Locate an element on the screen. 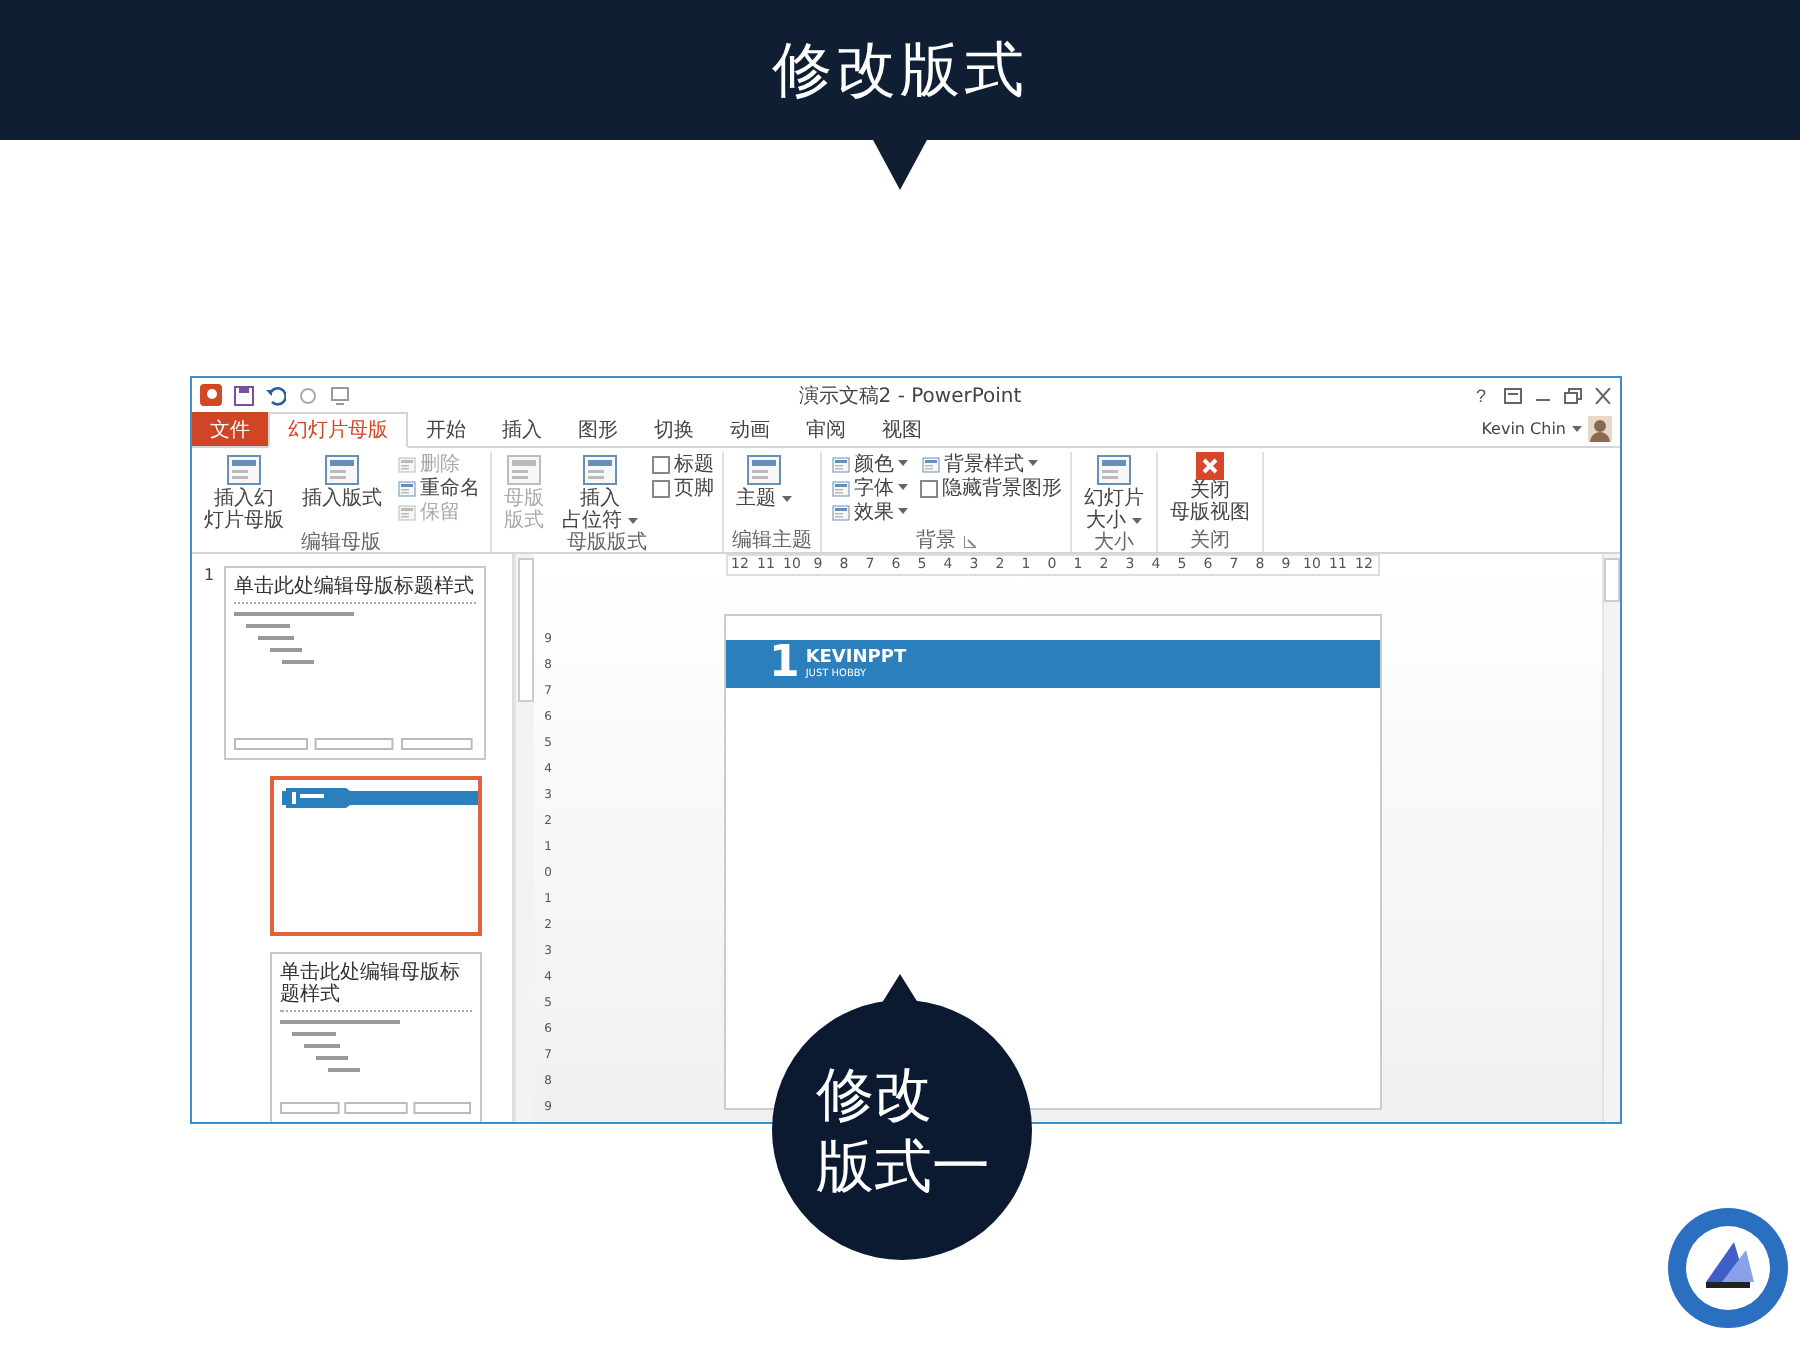 The width and height of the screenshot is (1800, 1350). logo-numeral: 1 is located at coordinates (784, 664).